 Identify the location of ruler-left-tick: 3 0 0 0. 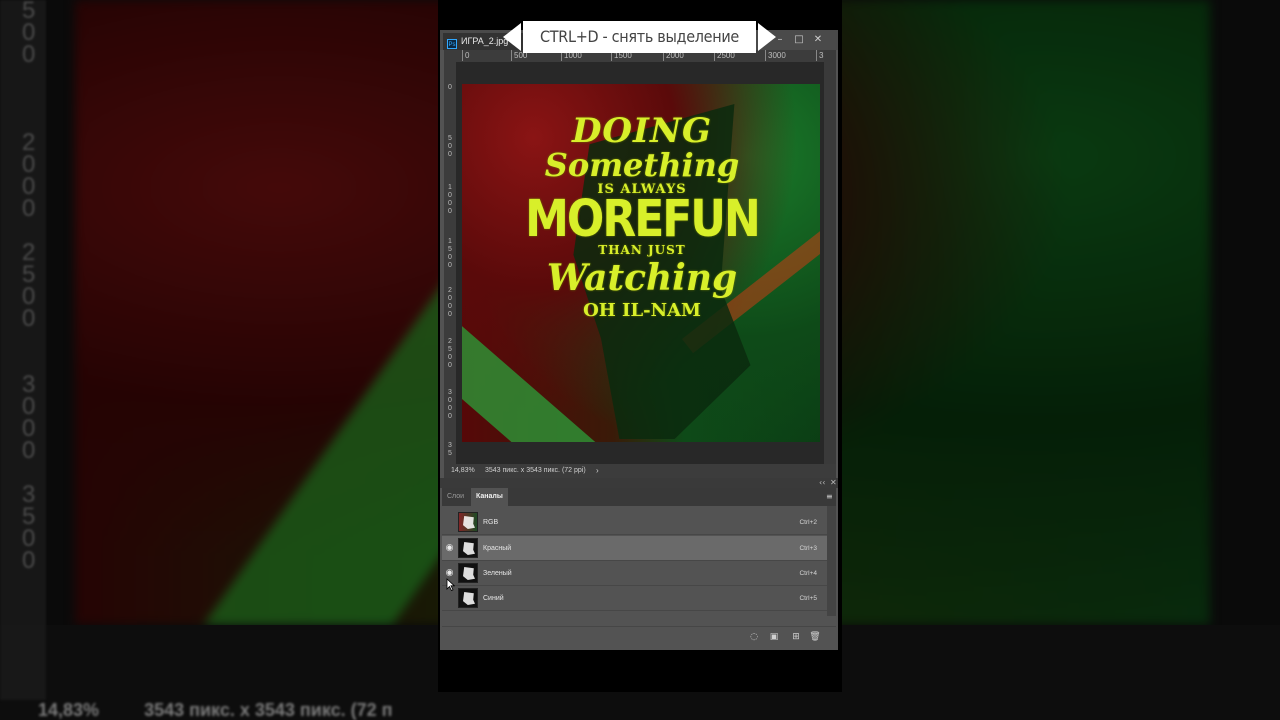
(450, 404).